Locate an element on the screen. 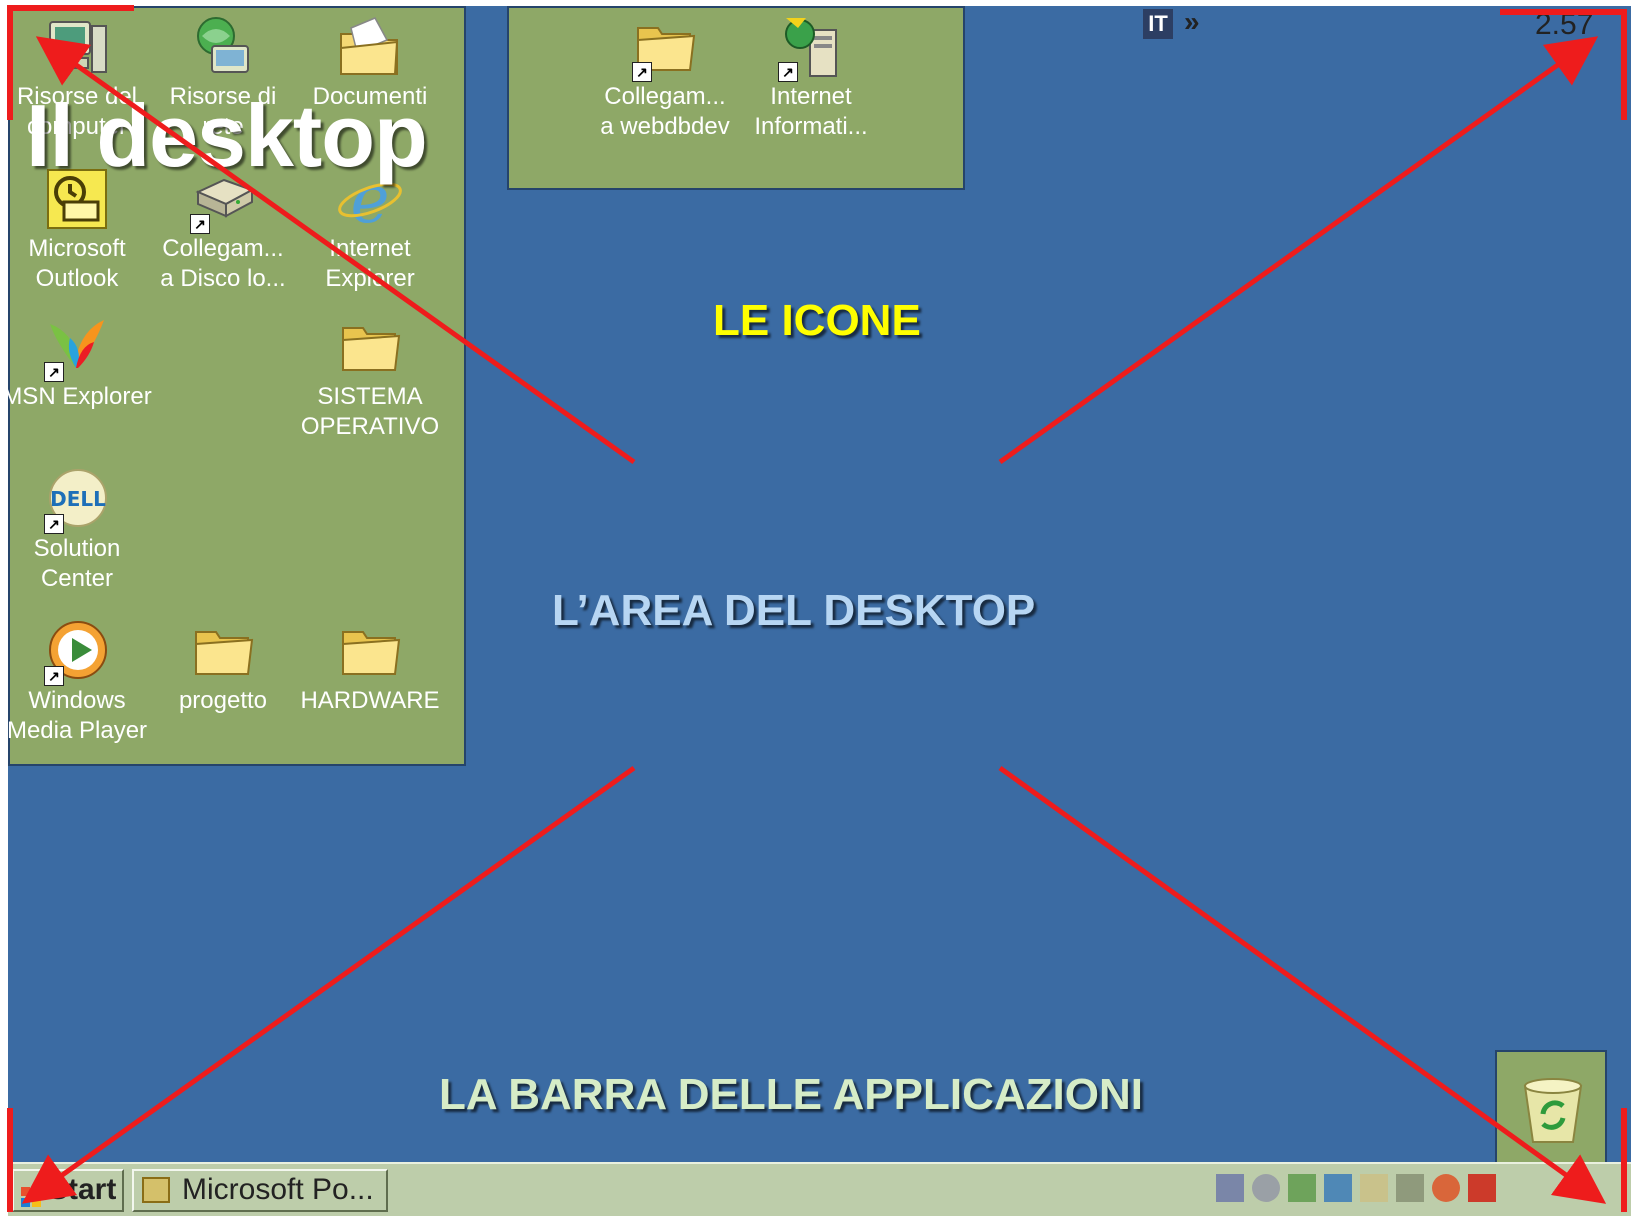 This screenshot has width=1631, height=1218. folder-shortcut-icon: ↗ is located at coordinates (665, 47).